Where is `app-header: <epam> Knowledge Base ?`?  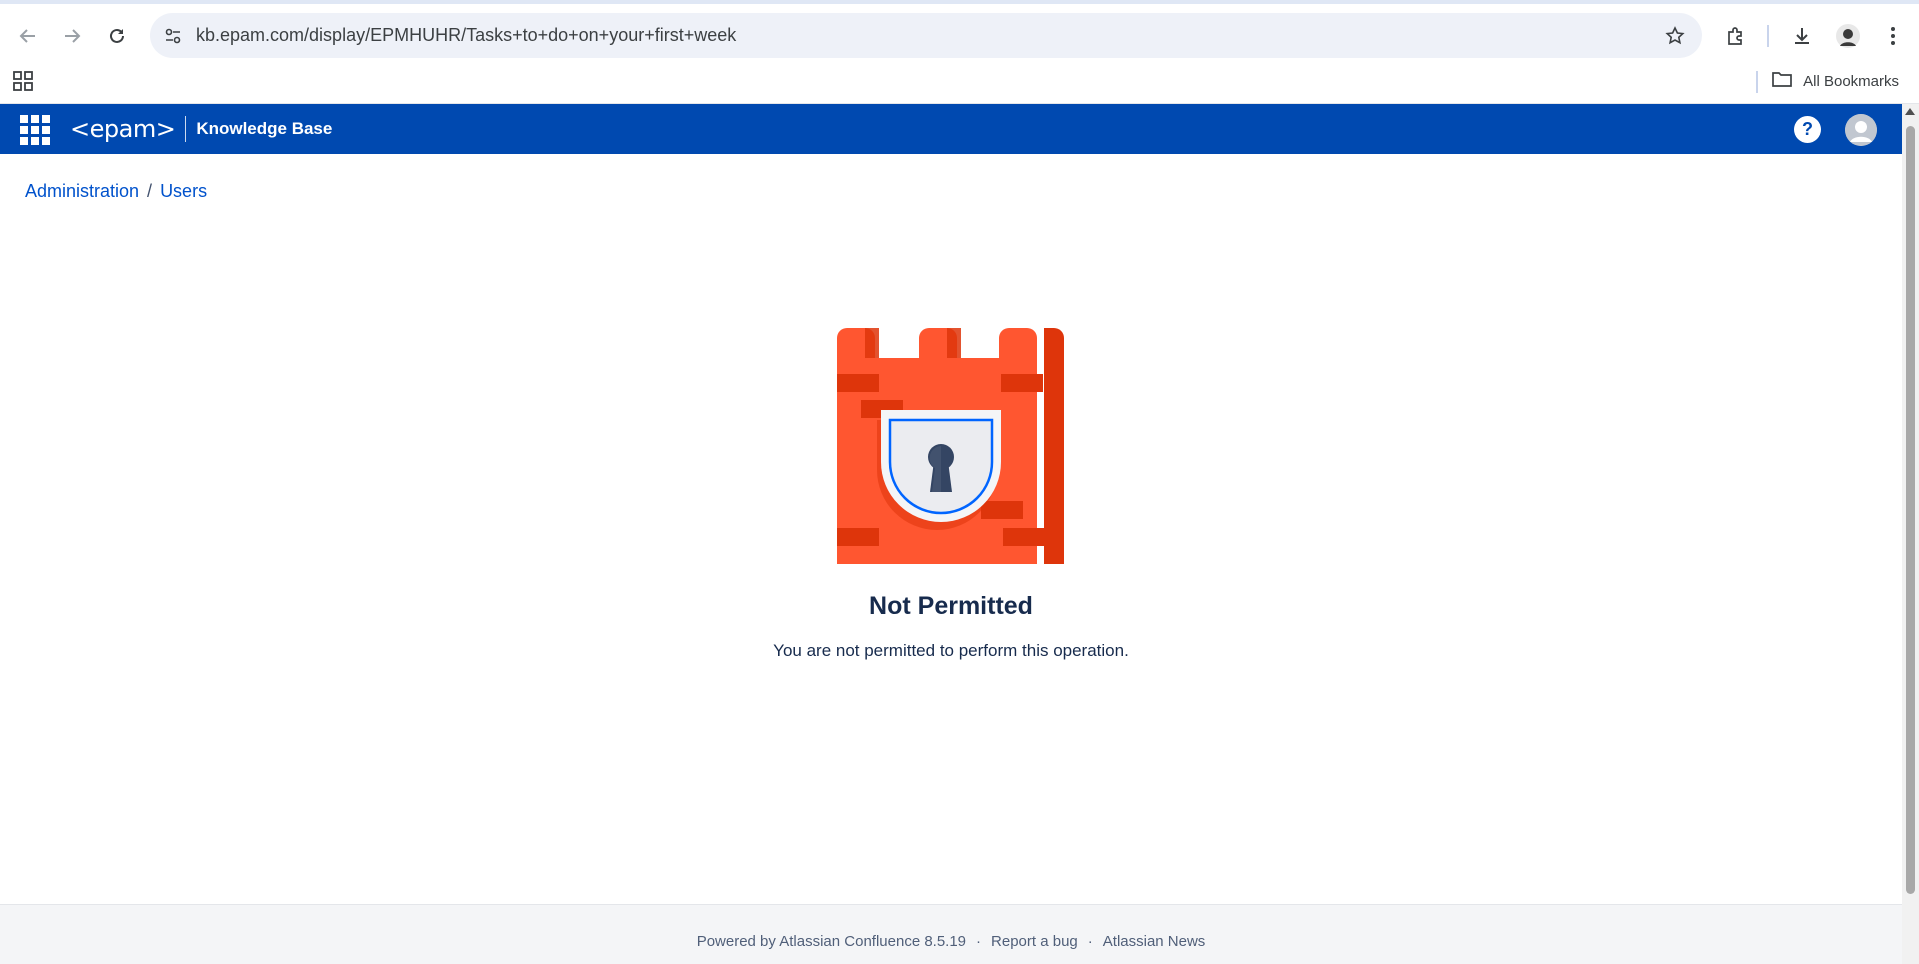 app-header: <epam> Knowledge Base ? is located at coordinates (951, 129).